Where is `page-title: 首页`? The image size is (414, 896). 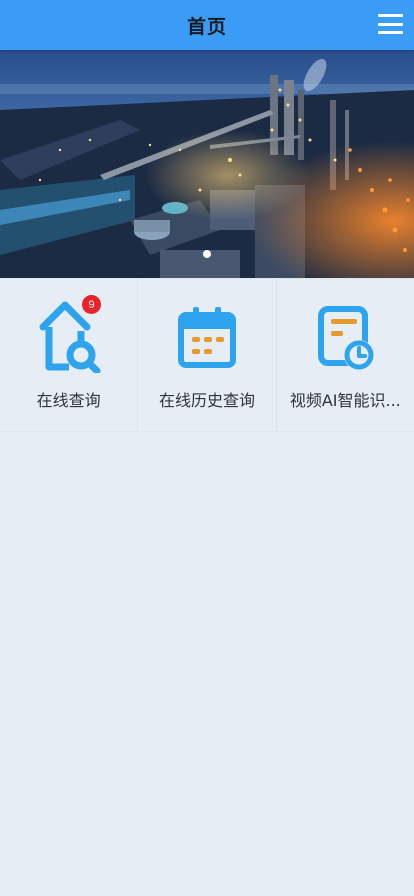
page-title: 首页 is located at coordinates (206, 26).